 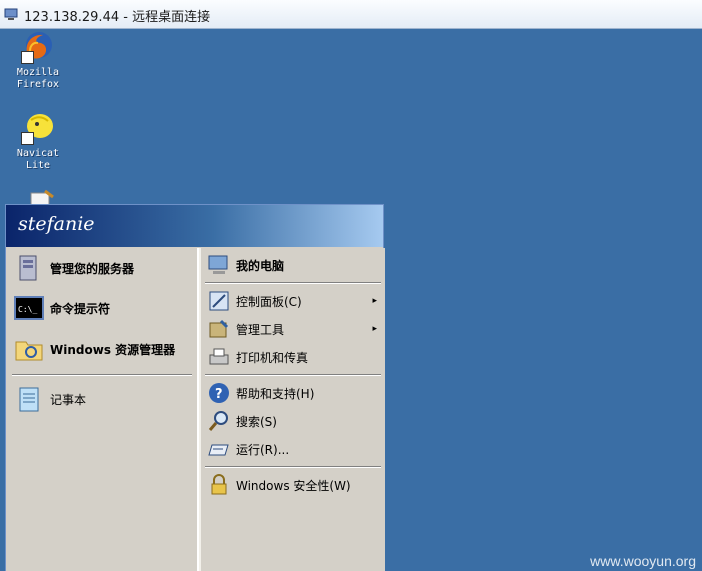 What do you see at coordinates (269, 301) in the screenshot?
I see `menu-item-label: 控制面板(C)` at bounding box center [269, 301].